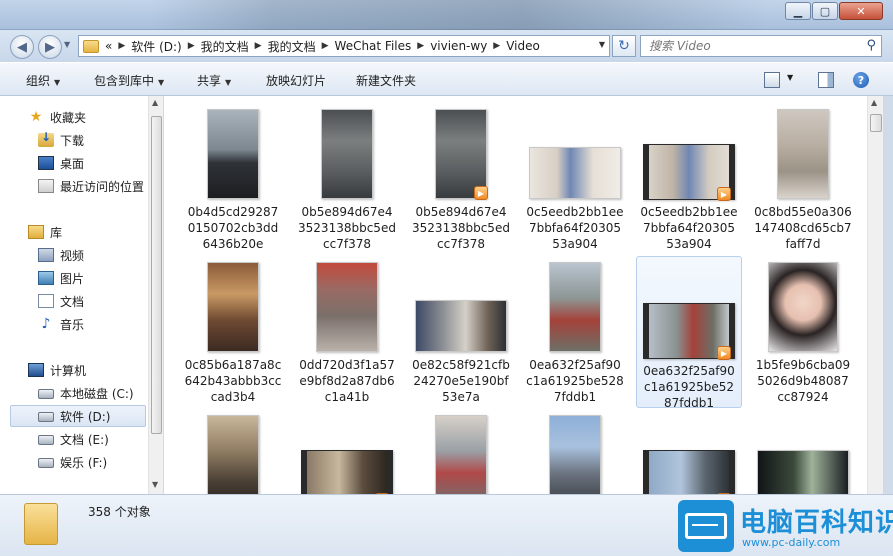 The height and width of the screenshot is (556, 893). Describe the element at coordinates (575, 381) in the screenshot. I see `file-name: 0ea632f25af90c1a61925be5287fddb1` at that location.